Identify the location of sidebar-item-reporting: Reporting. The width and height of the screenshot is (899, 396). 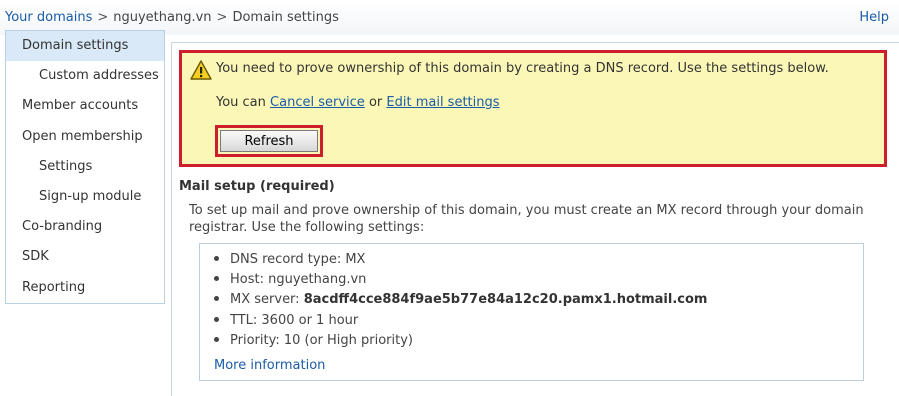
(85, 288).